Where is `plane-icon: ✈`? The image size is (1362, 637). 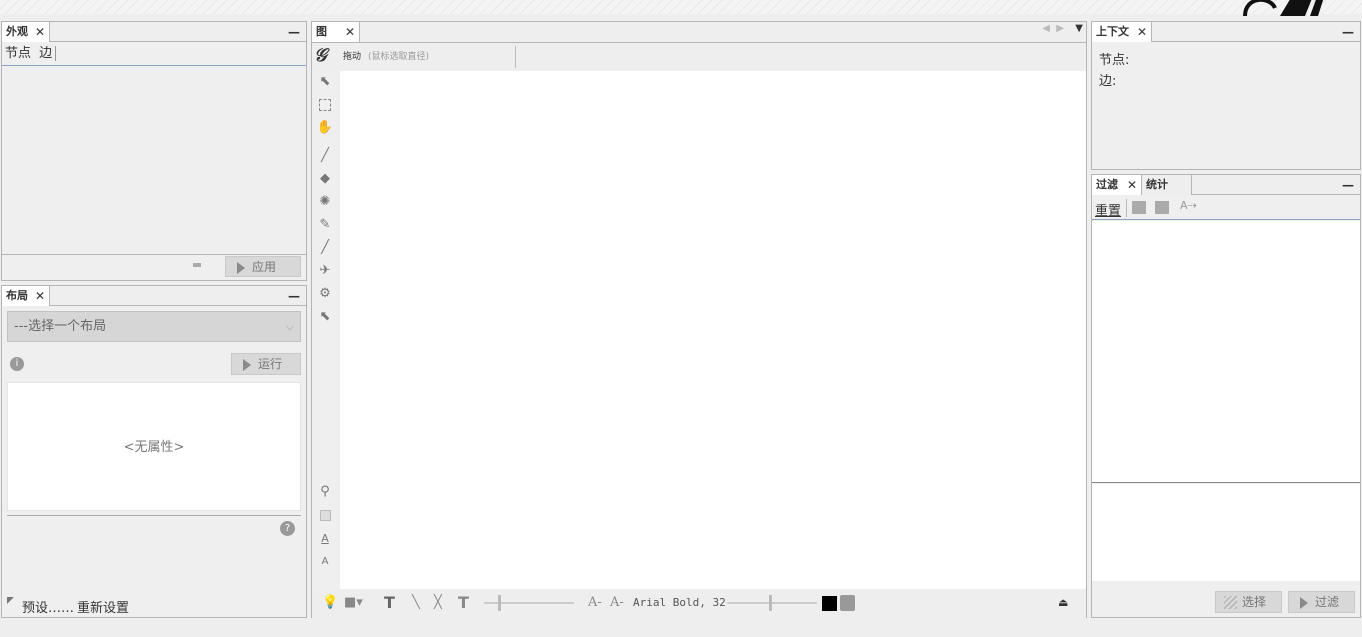 plane-icon: ✈ is located at coordinates (325, 271).